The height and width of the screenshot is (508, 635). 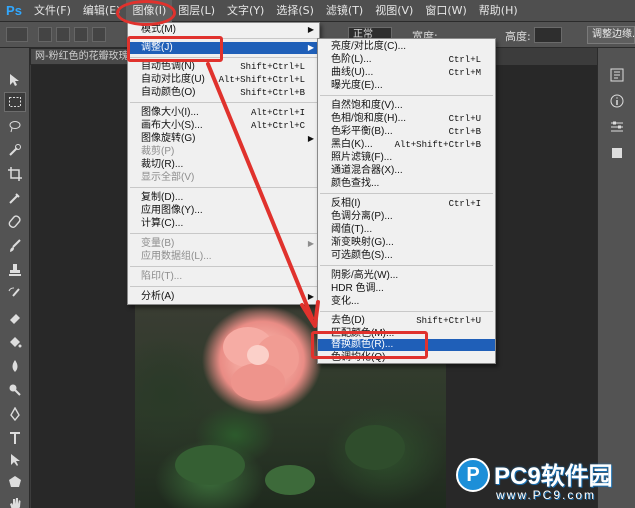 What do you see at coordinates (15, 198) in the screenshot?
I see `eyedropper-tool-icon` at bounding box center [15, 198].